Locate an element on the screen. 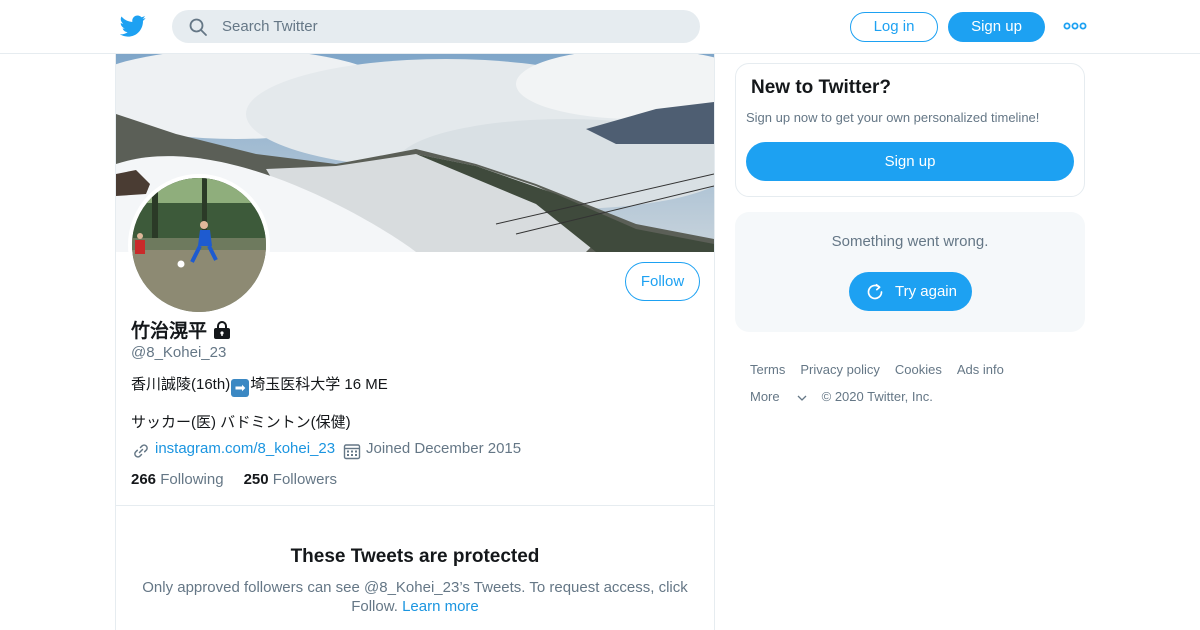 This screenshot has width=1200, height=630. bio-school: 香川誠陵(16th) is located at coordinates (181, 384).